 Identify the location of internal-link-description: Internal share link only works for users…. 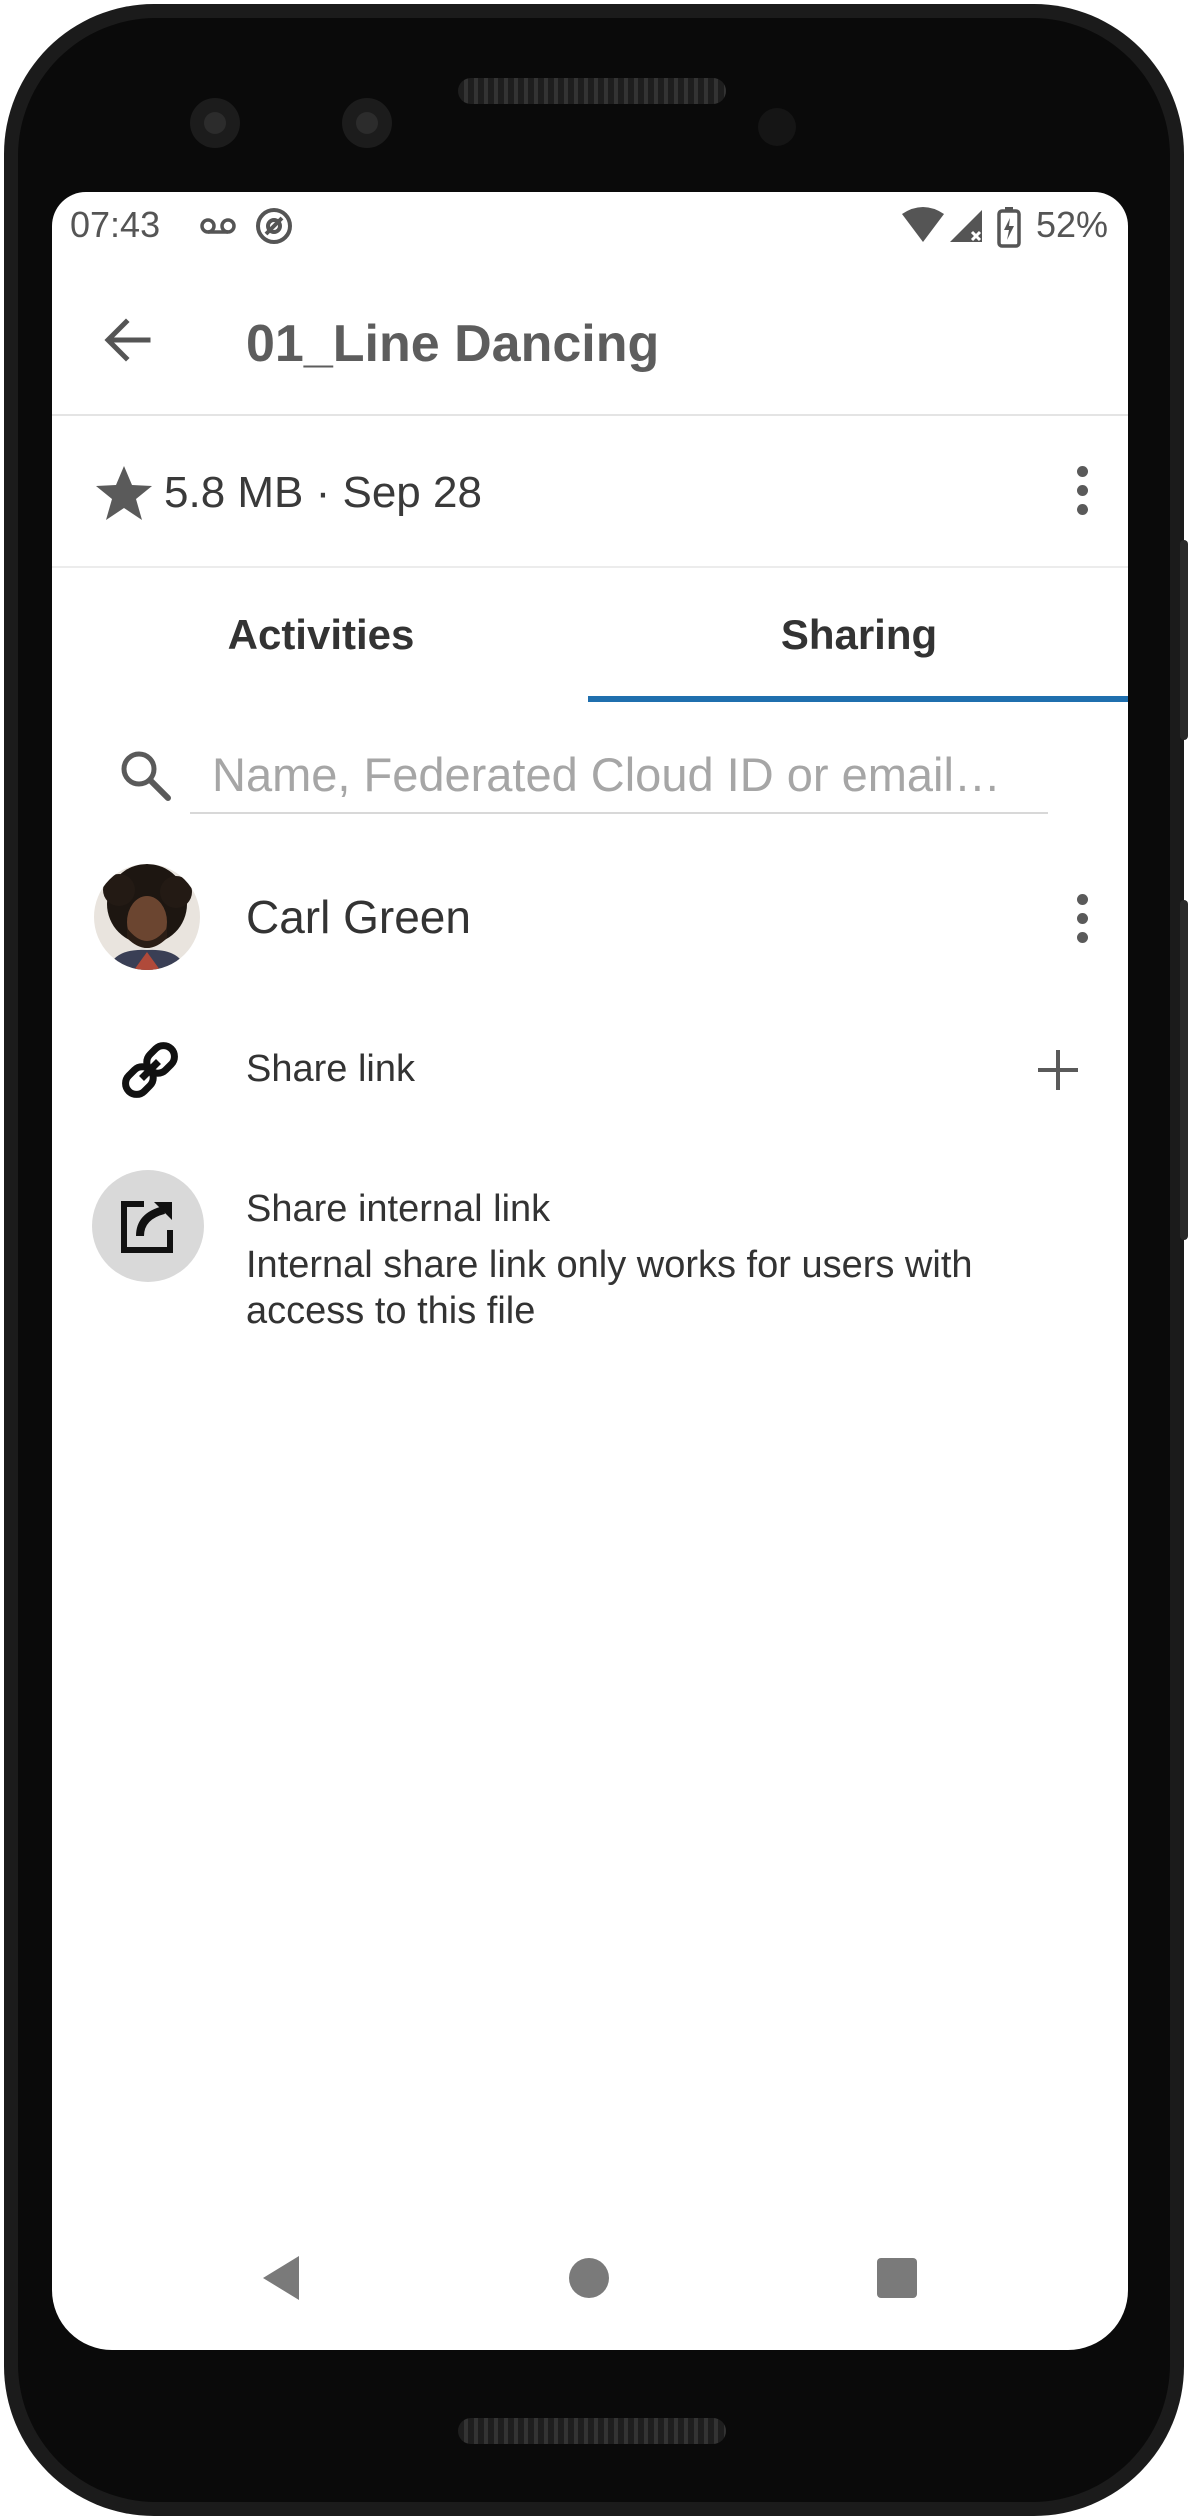
(609, 1288).